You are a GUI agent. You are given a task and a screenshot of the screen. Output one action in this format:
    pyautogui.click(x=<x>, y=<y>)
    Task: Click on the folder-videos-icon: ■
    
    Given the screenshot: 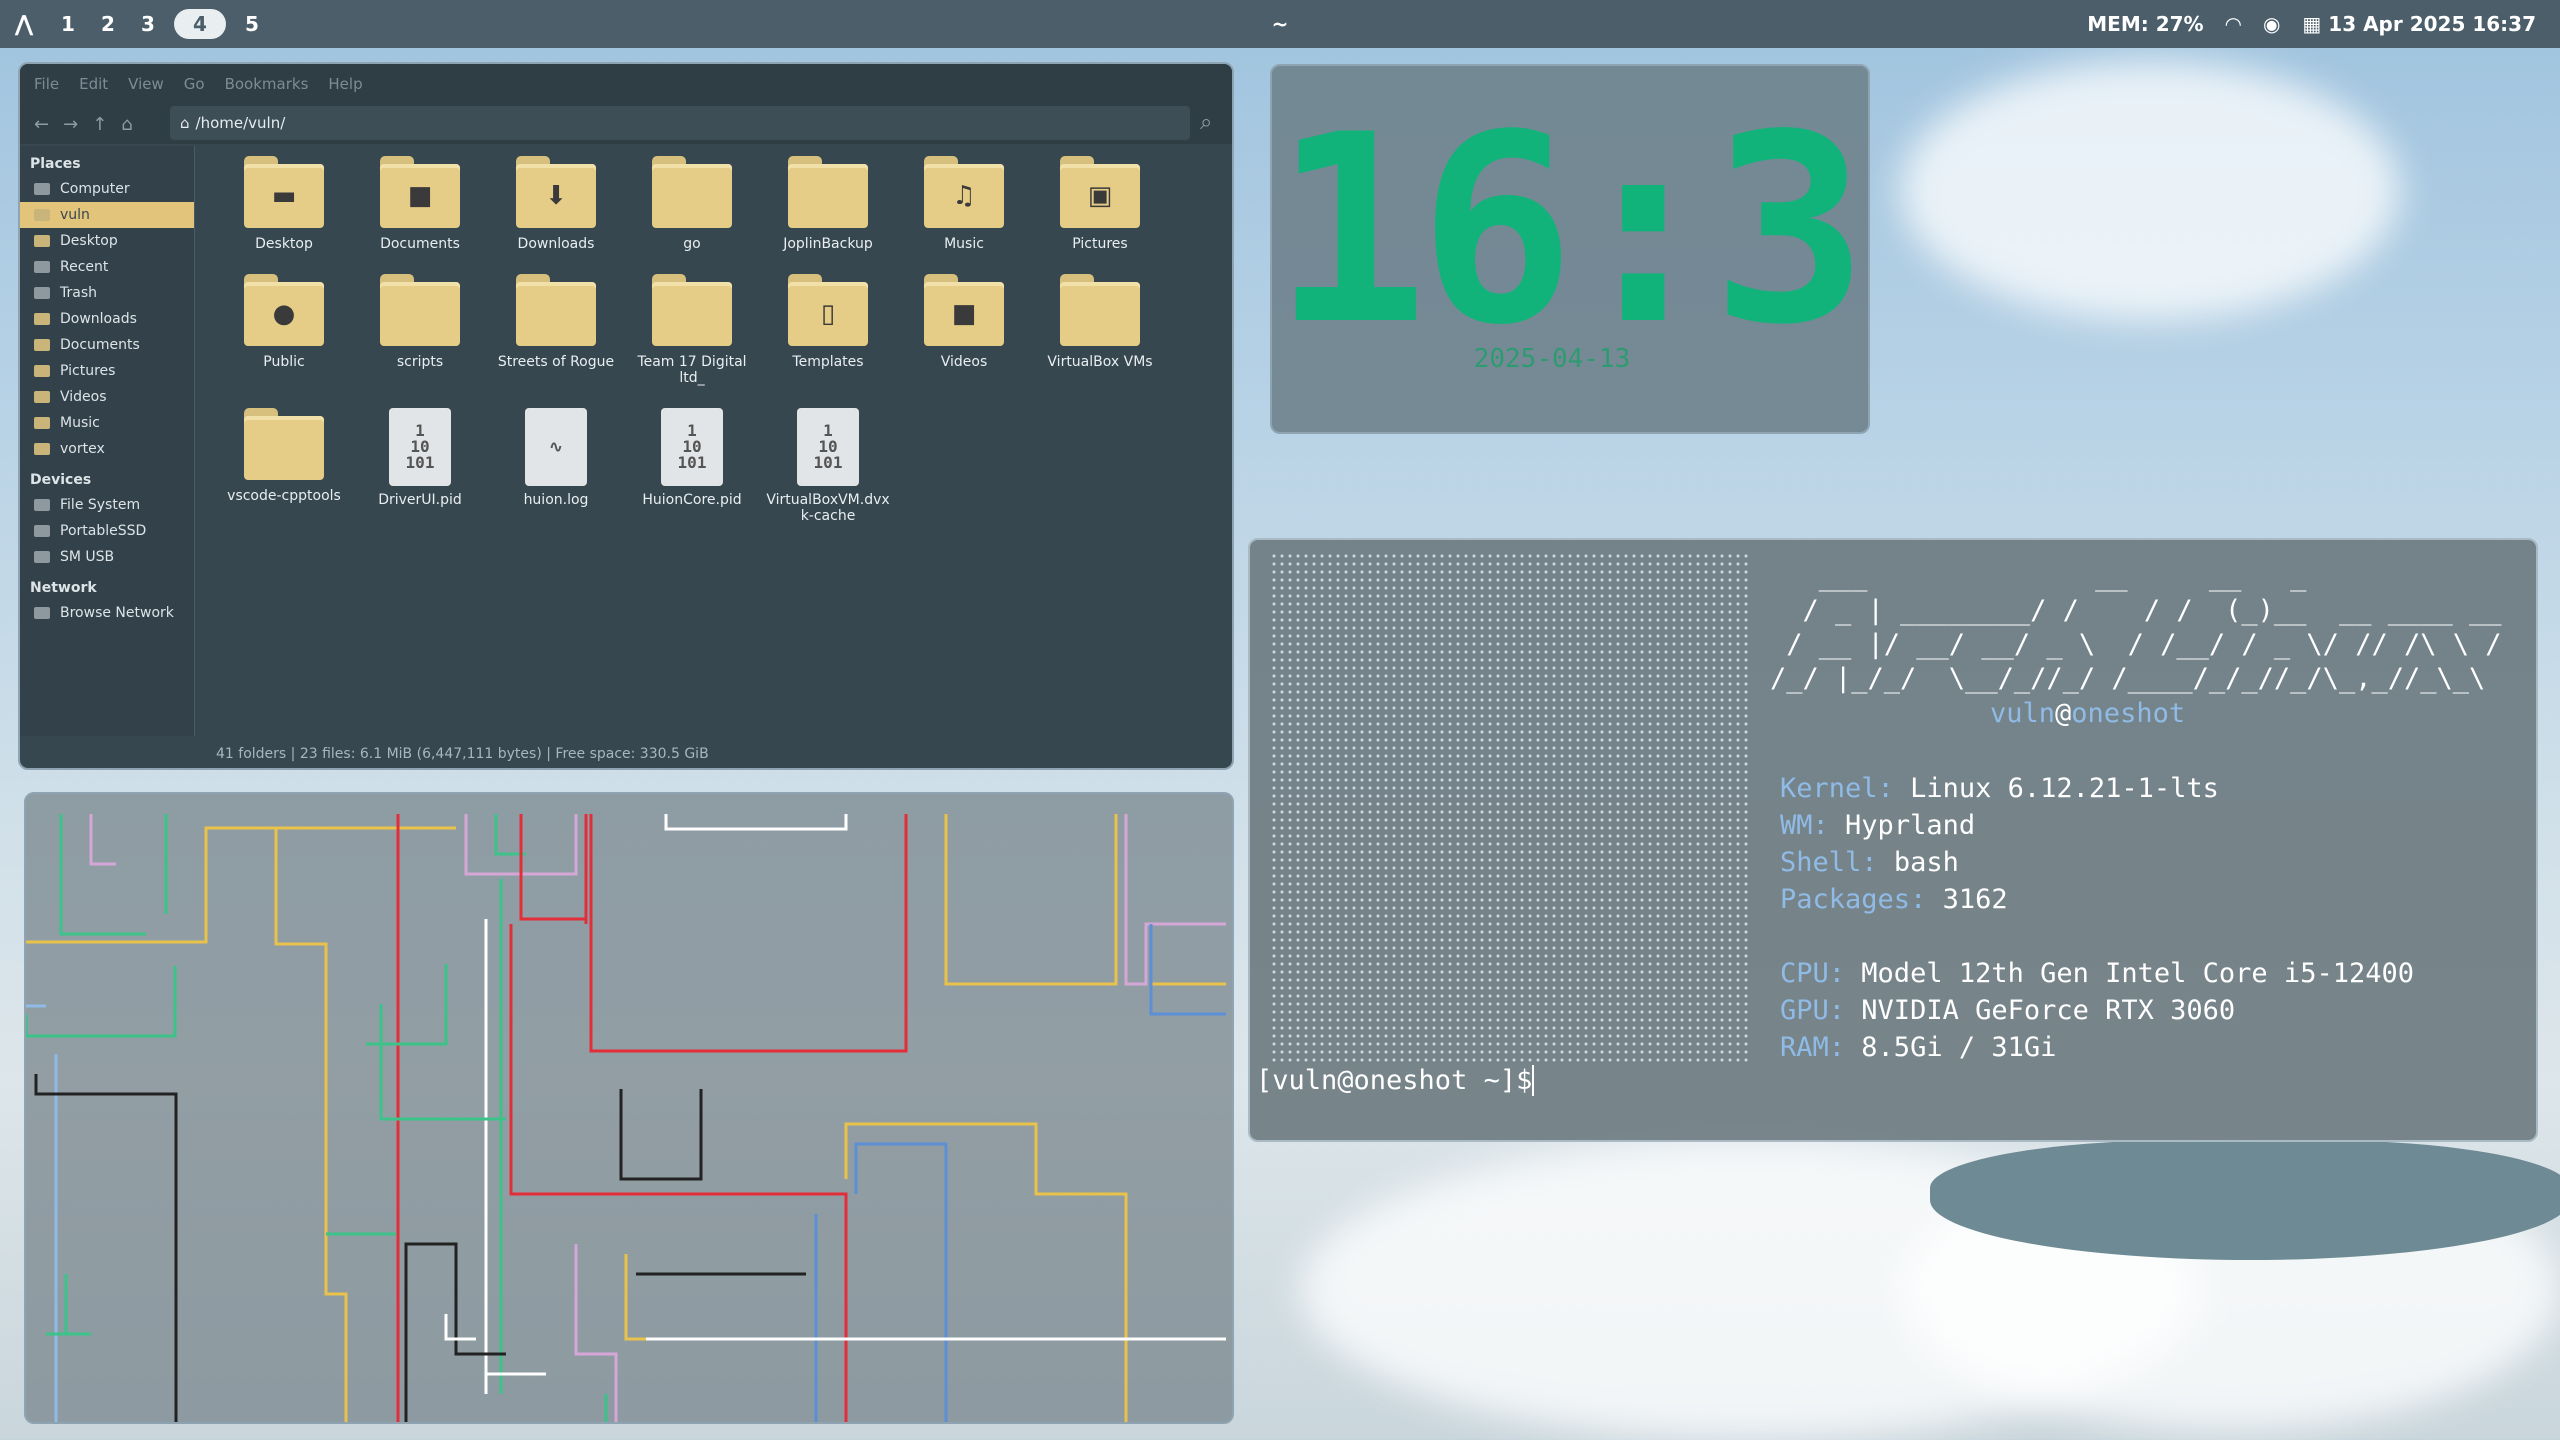 What is the action you would take?
    pyautogui.click(x=964, y=310)
    